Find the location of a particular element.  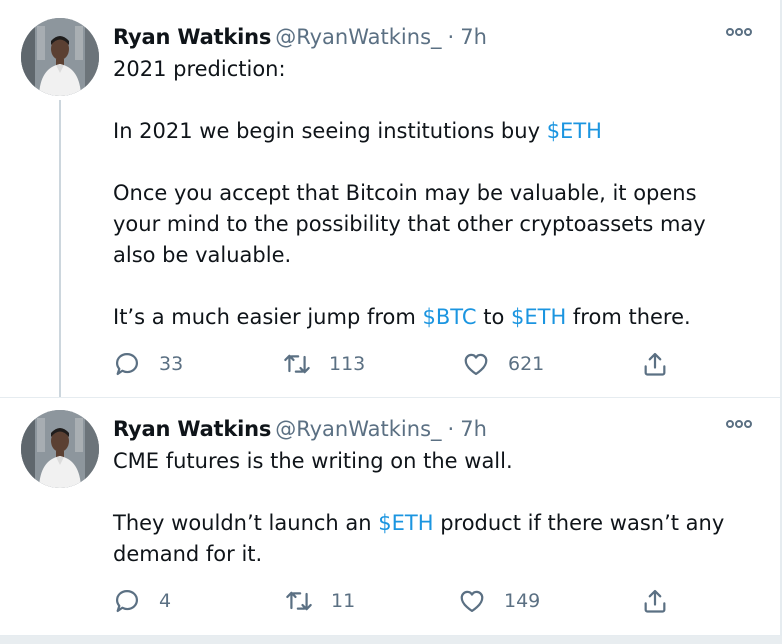

retweet-button: 113 is located at coordinates (324, 364).